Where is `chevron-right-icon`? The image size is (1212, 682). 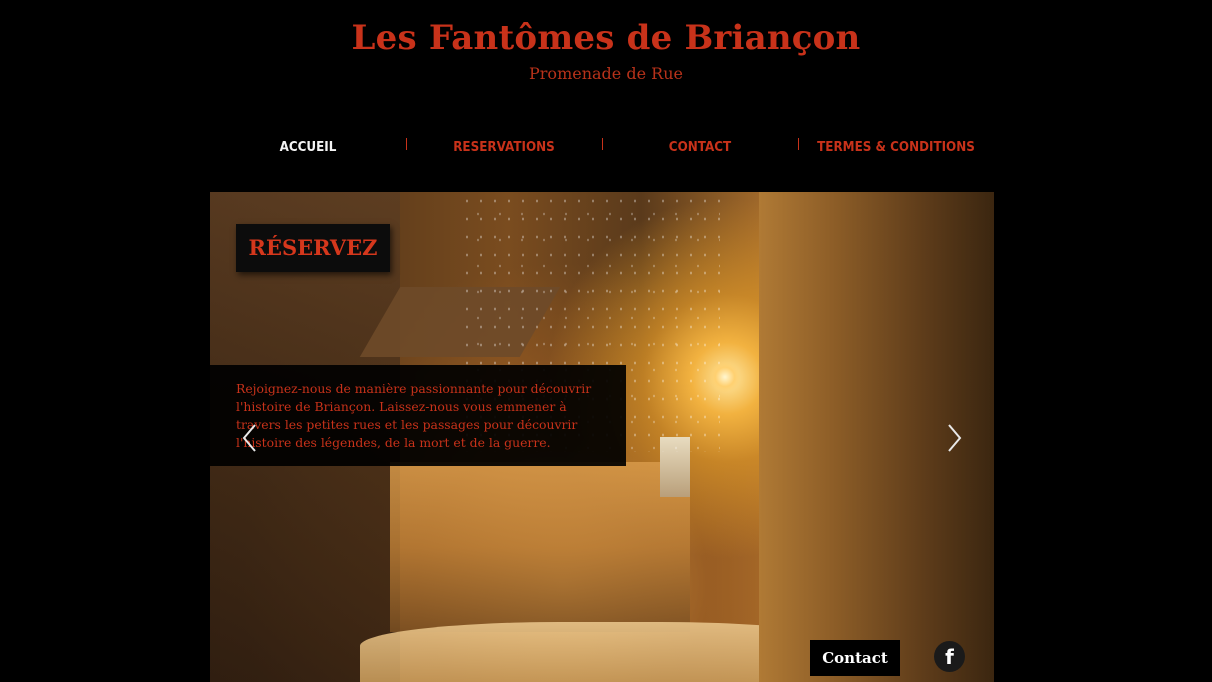
chevron-right-icon is located at coordinates (955, 438).